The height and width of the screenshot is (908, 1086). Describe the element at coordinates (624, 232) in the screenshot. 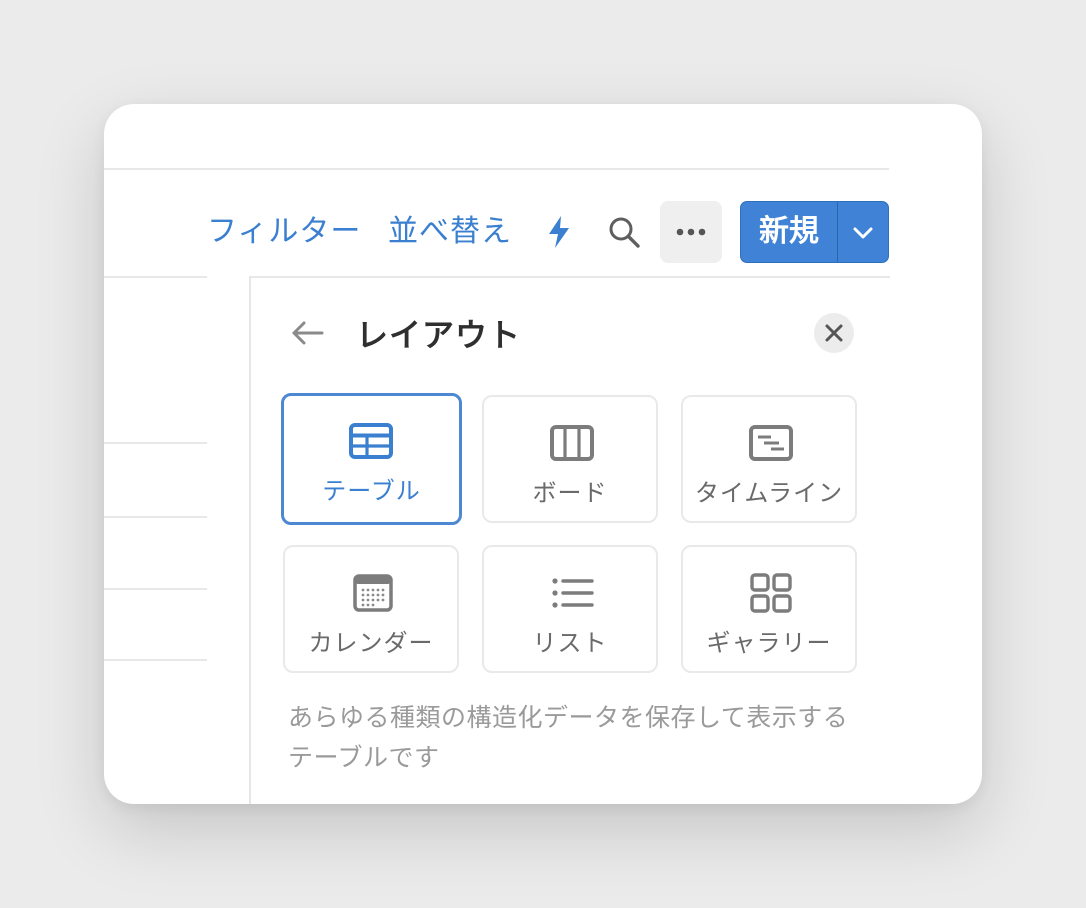

I see `search-icon` at that location.